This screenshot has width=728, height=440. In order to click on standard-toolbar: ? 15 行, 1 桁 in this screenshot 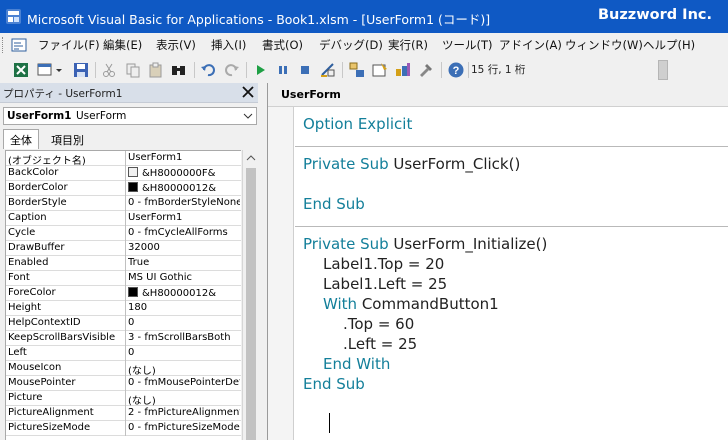, I will do `click(364, 70)`.